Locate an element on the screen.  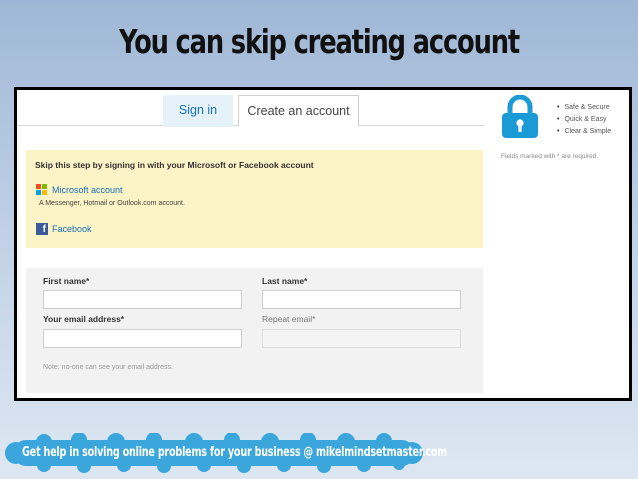
feature-item: Quick & Easy is located at coordinates (584, 120).